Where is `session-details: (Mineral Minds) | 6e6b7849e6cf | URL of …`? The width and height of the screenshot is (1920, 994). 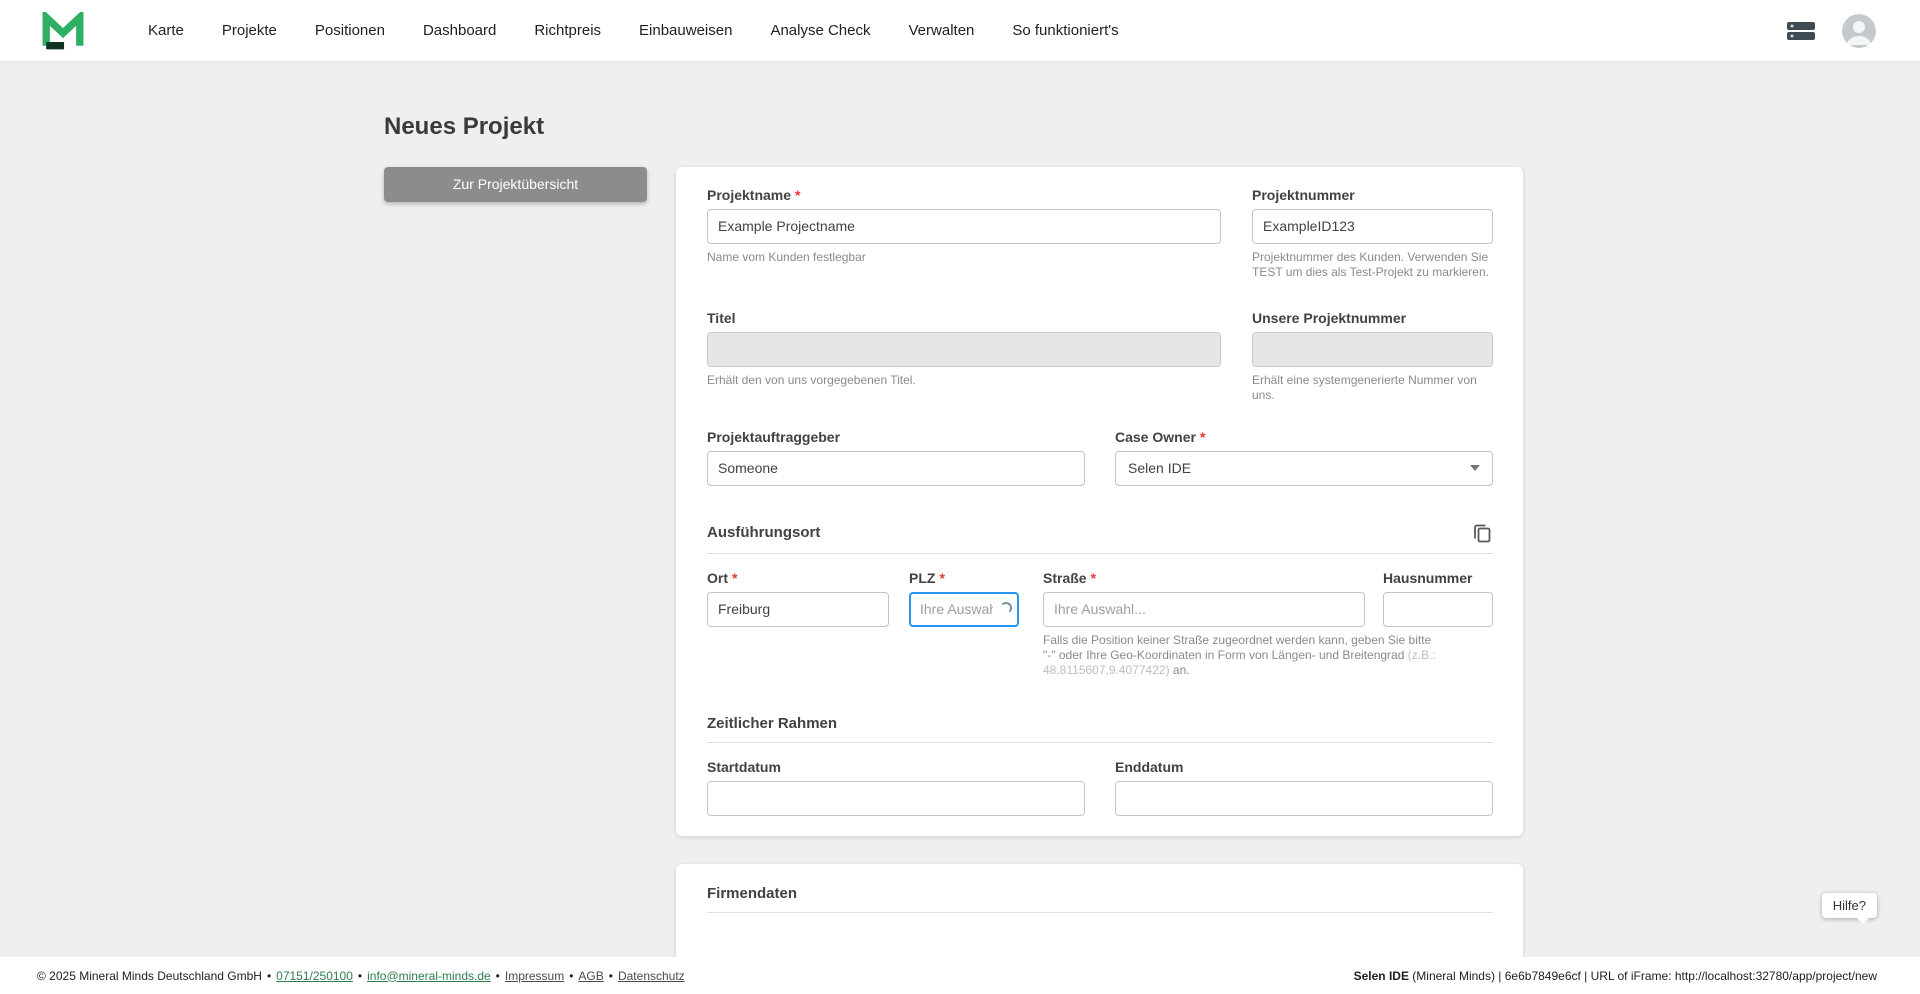 session-details: (Mineral Minds) | 6e6b7849e6cf | URL of … is located at coordinates (1642, 975).